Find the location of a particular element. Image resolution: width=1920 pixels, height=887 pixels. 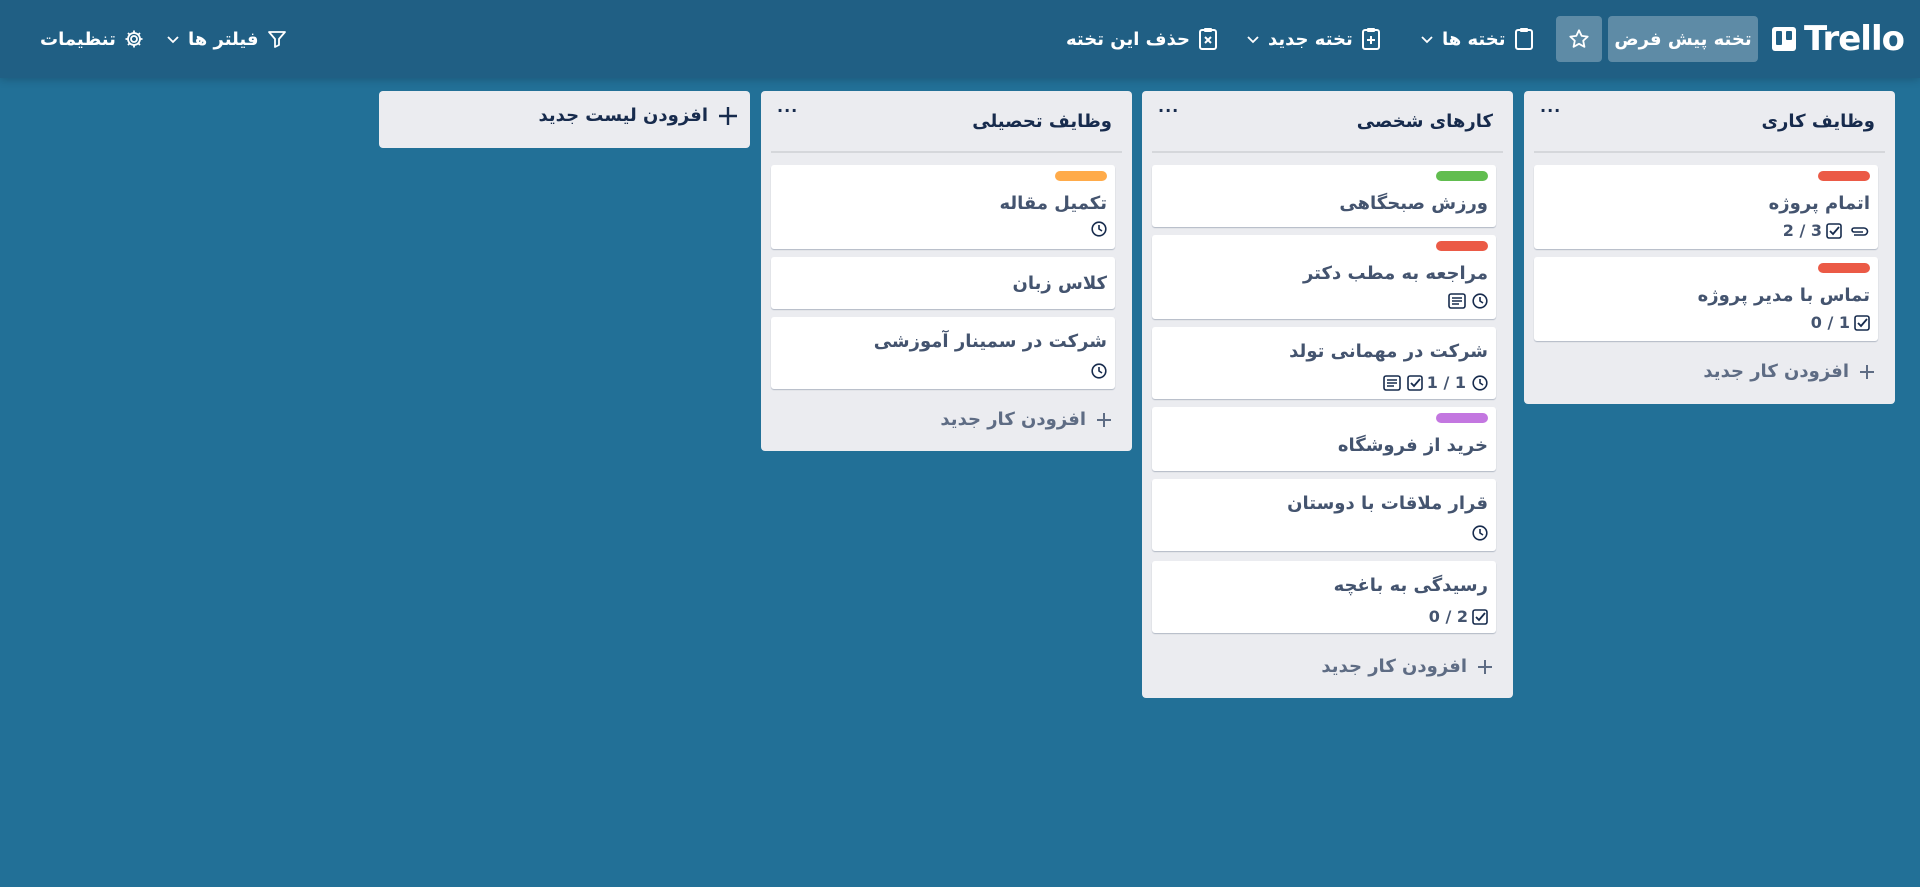

card-shopping: خرید از فروشگاه is located at coordinates (1324, 439).